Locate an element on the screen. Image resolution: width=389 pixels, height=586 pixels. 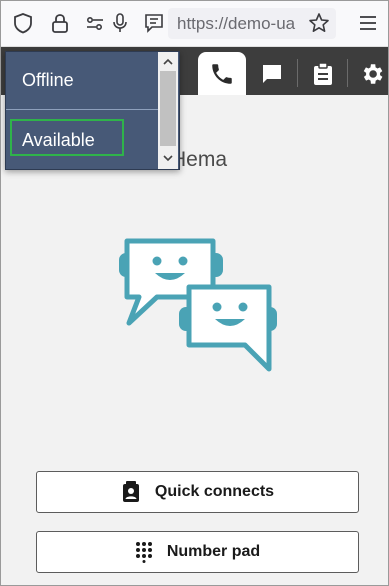
bookmark-star-icon is located at coordinates (319, 23).